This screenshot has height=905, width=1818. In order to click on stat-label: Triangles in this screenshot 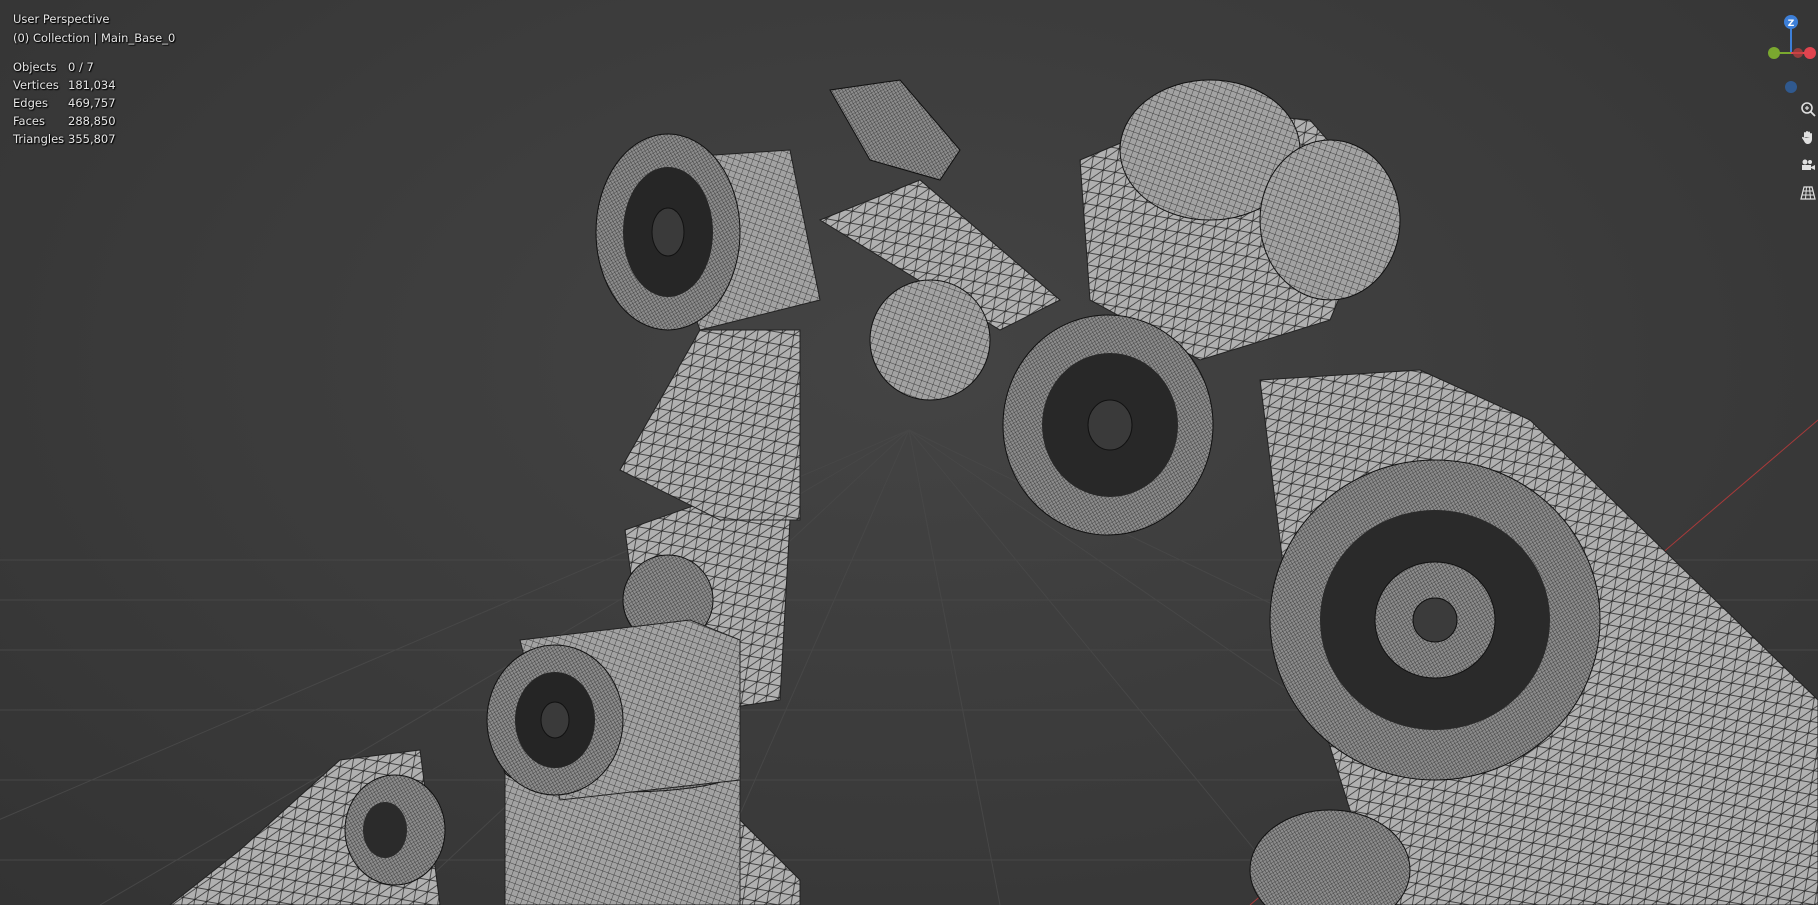, I will do `click(39, 139)`.